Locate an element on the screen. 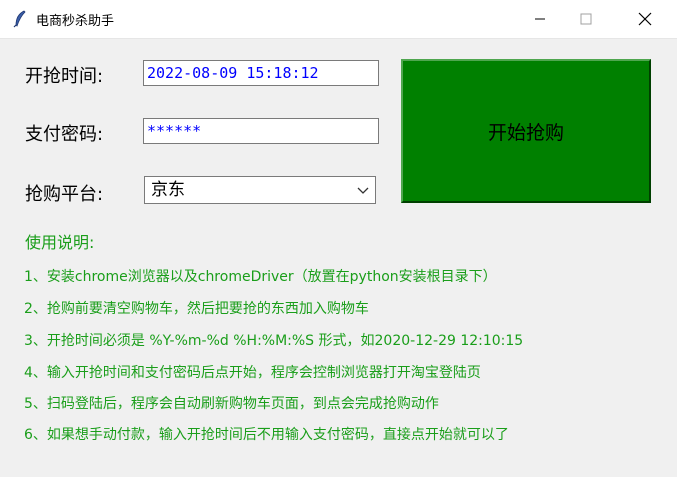 The width and height of the screenshot is (677, 477). window-title: 电商秒杀助手 is located at coordinates (75, 21).